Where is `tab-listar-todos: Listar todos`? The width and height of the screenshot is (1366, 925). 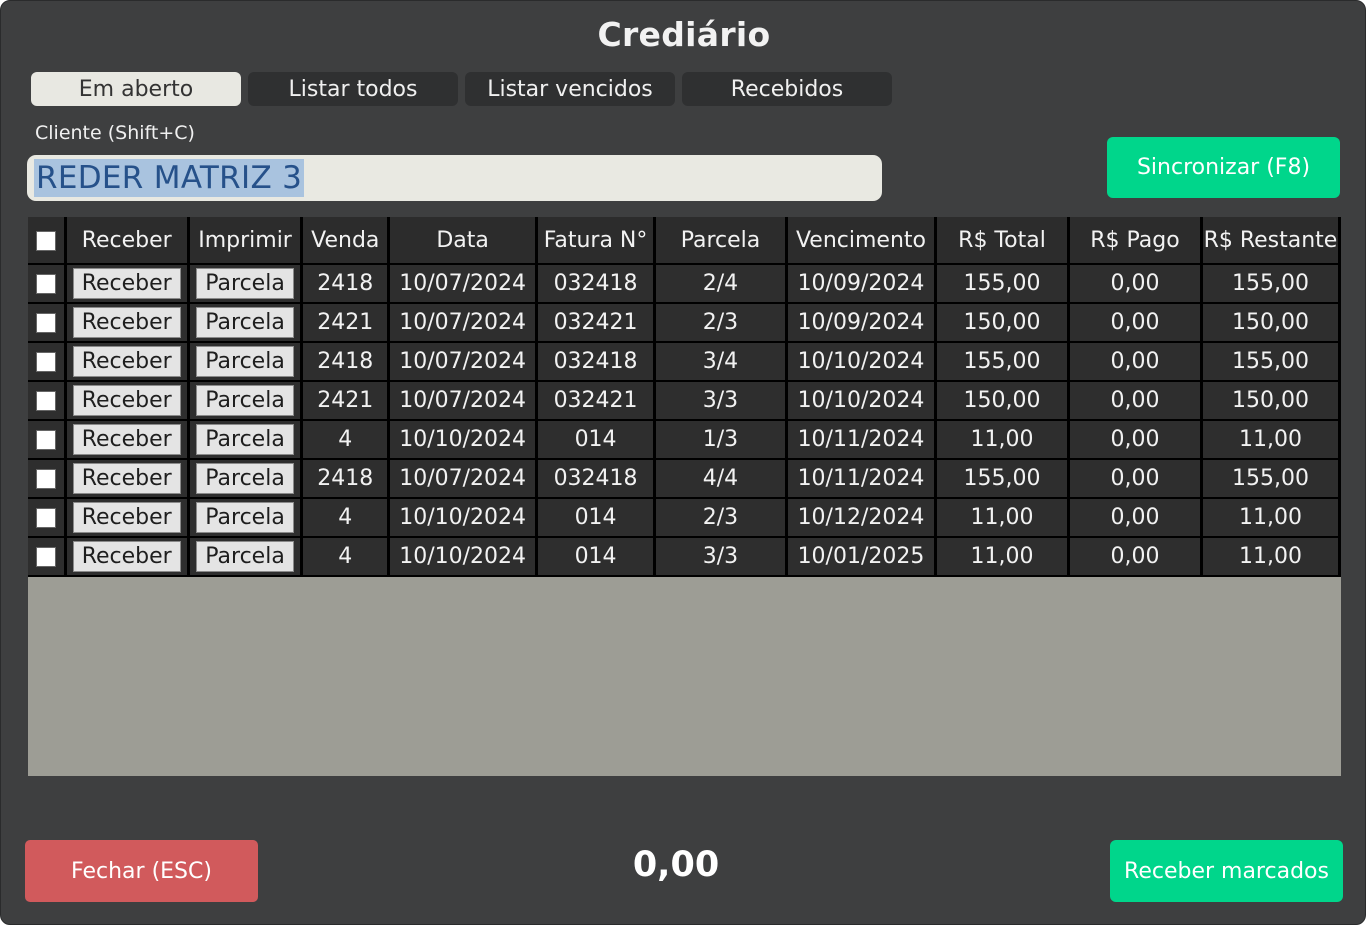 tab-listar-todos: Listar todos is located at coordinates (353, 89).